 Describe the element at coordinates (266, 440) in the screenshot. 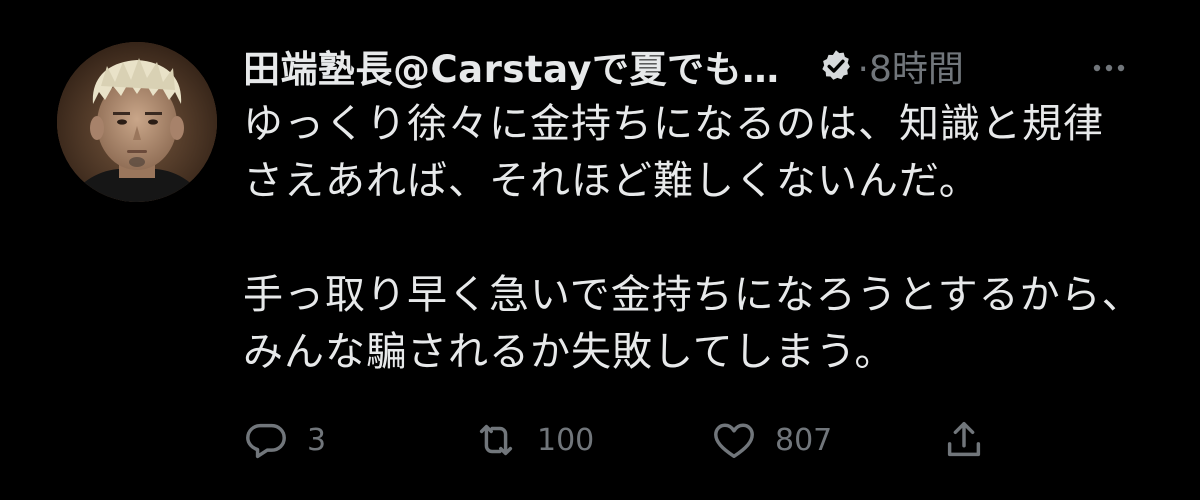

I see `reply-icon` at that location.